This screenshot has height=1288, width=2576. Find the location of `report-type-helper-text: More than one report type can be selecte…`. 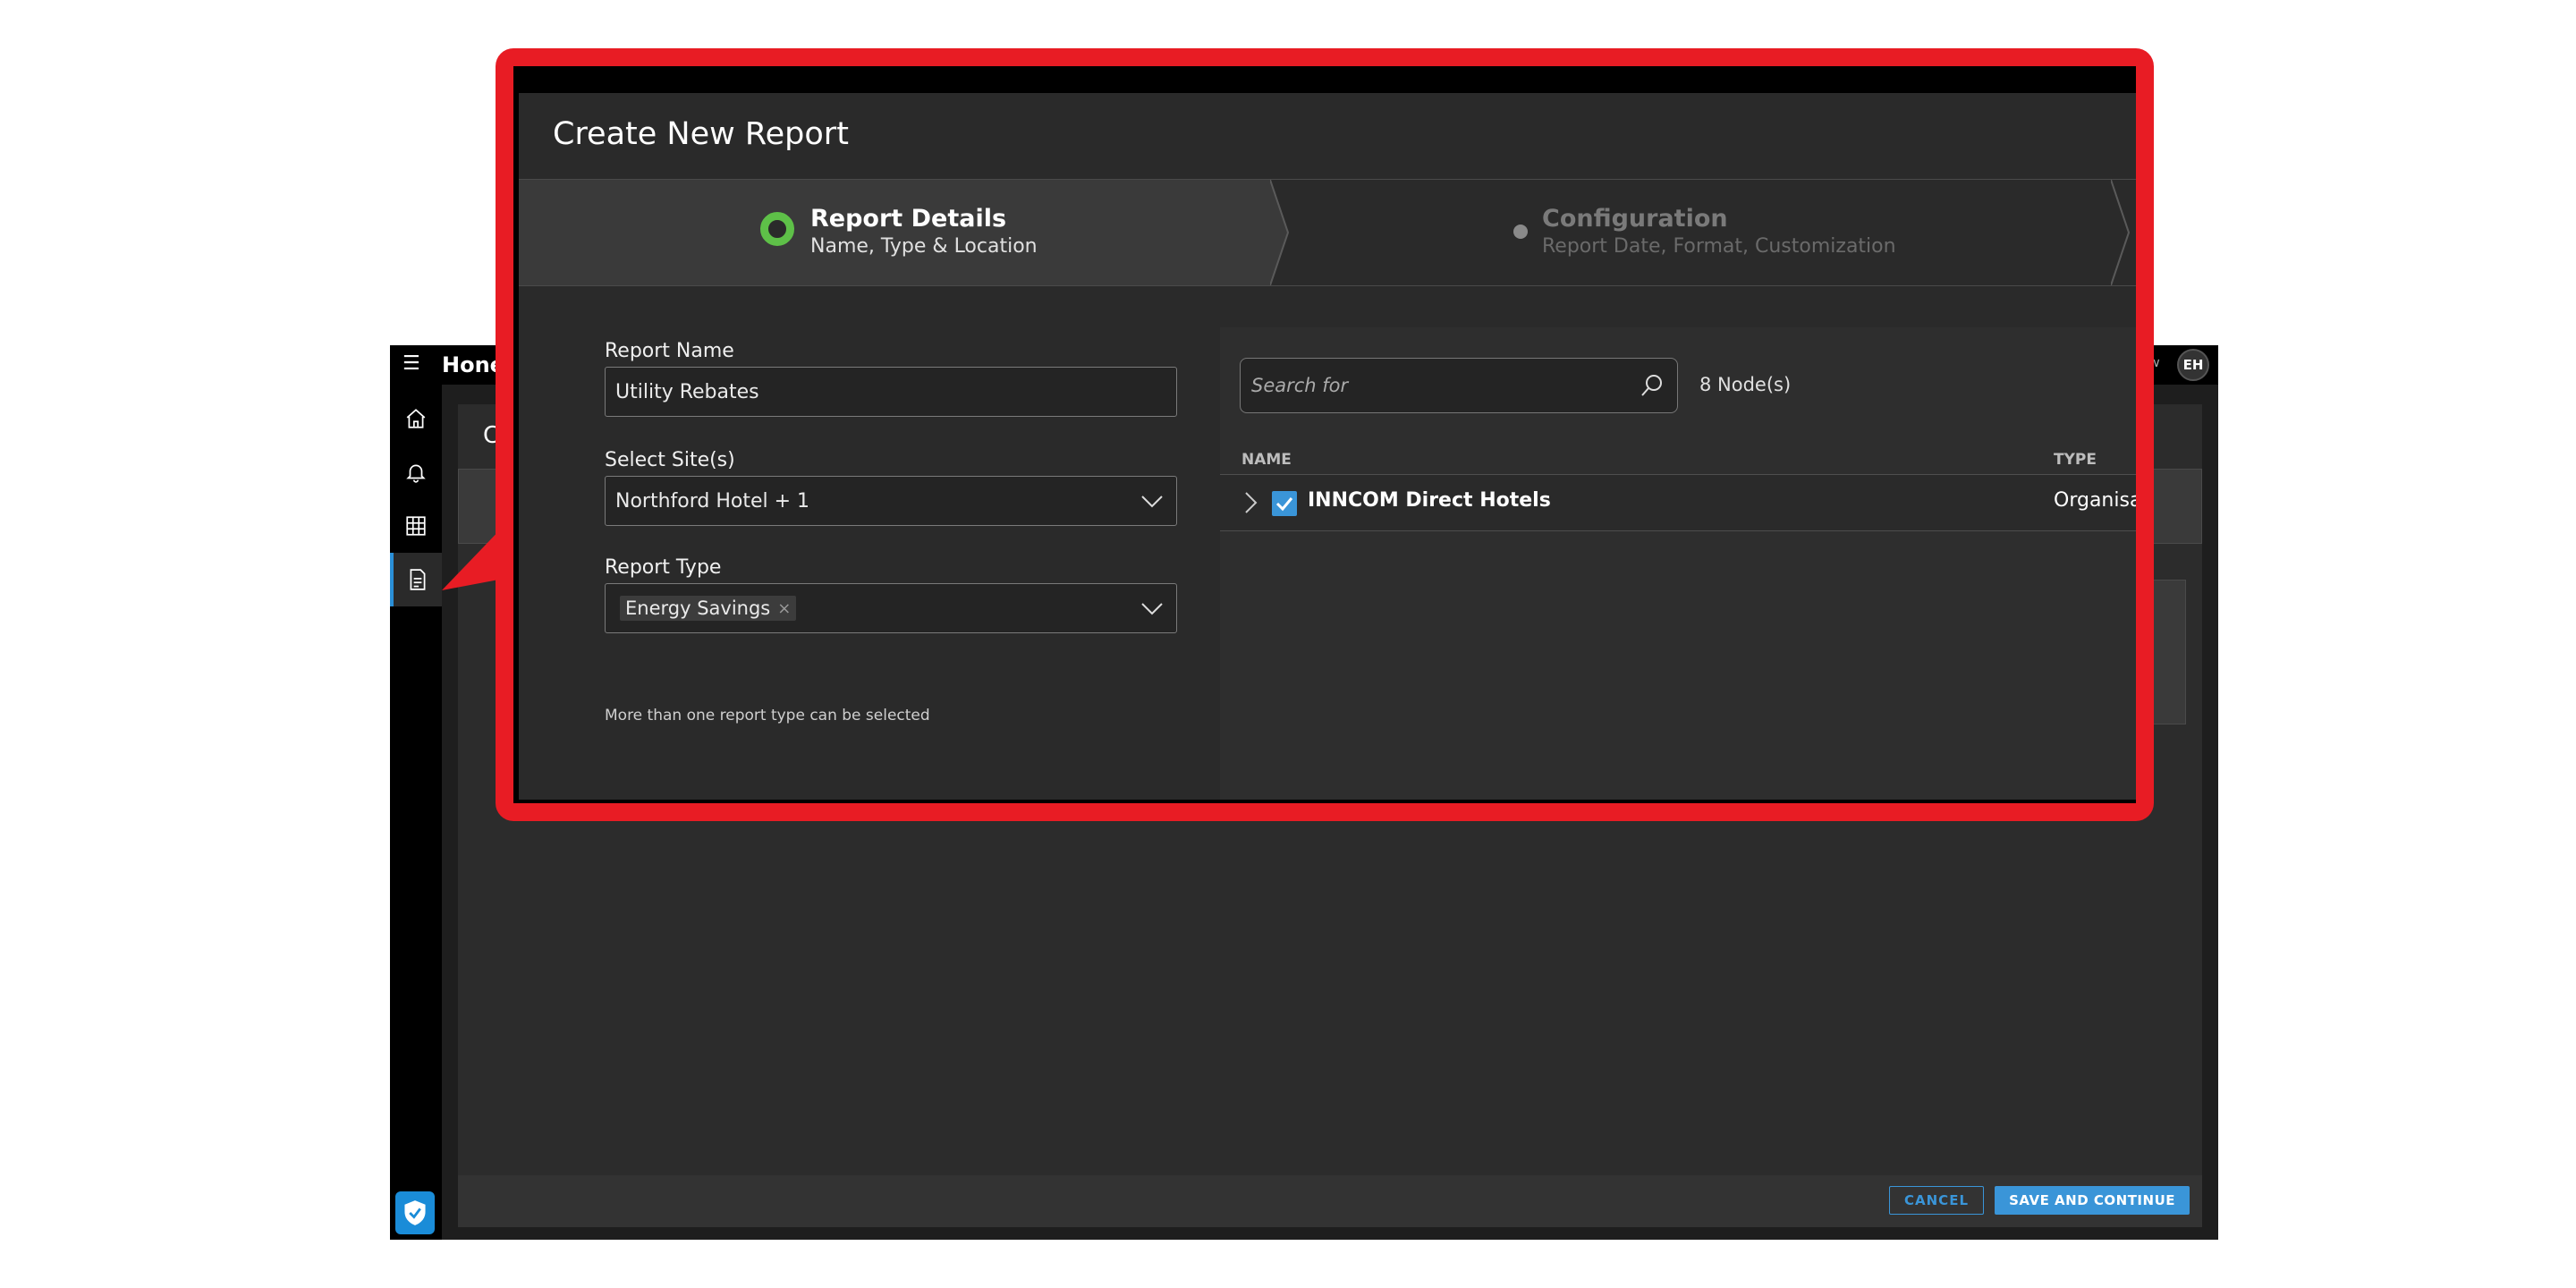

report-type-helper-text: More than one report type can be selecte… is located at coordinates (767, 715).